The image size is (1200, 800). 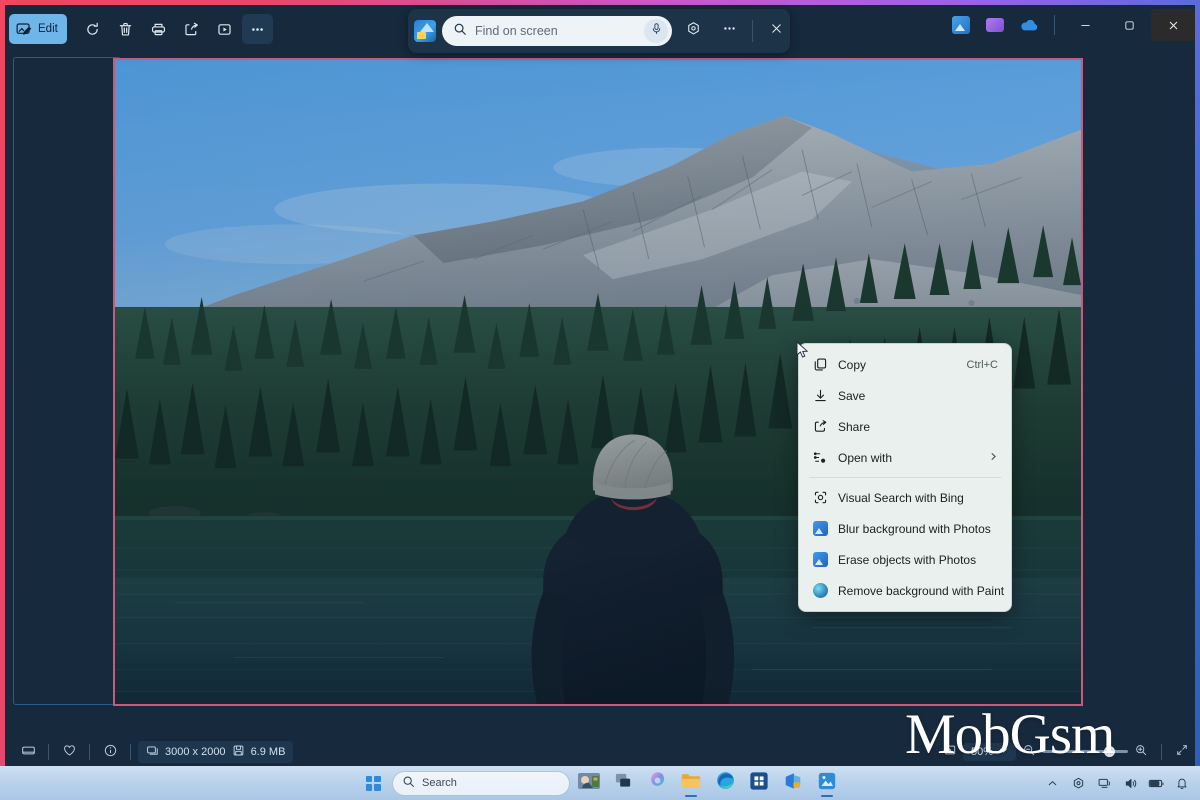 What do you see at coordinates (982, 364) in the screenshot?
I see `context-menu-accelerator: Ctrl+C` at bounding box center [982, 364].